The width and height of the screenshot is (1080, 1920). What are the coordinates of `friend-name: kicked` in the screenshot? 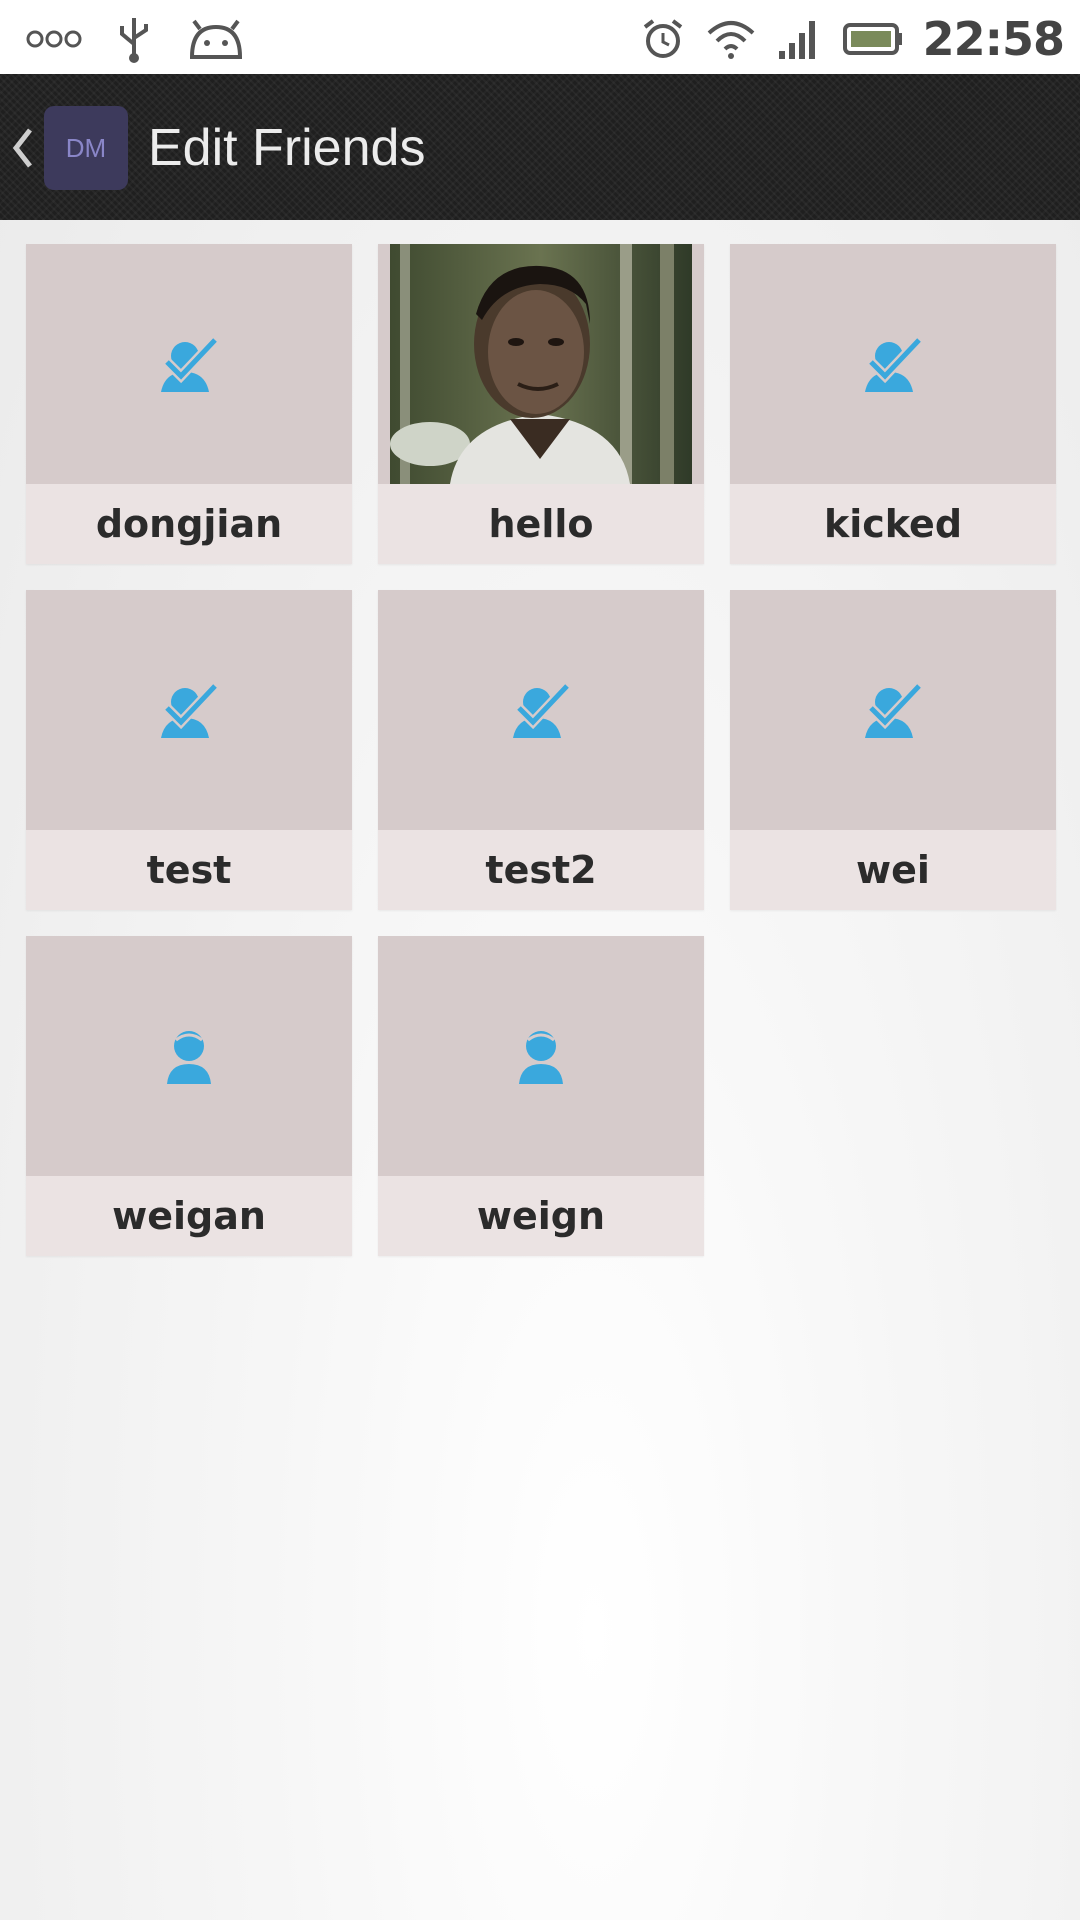 It's located at (893, 524).